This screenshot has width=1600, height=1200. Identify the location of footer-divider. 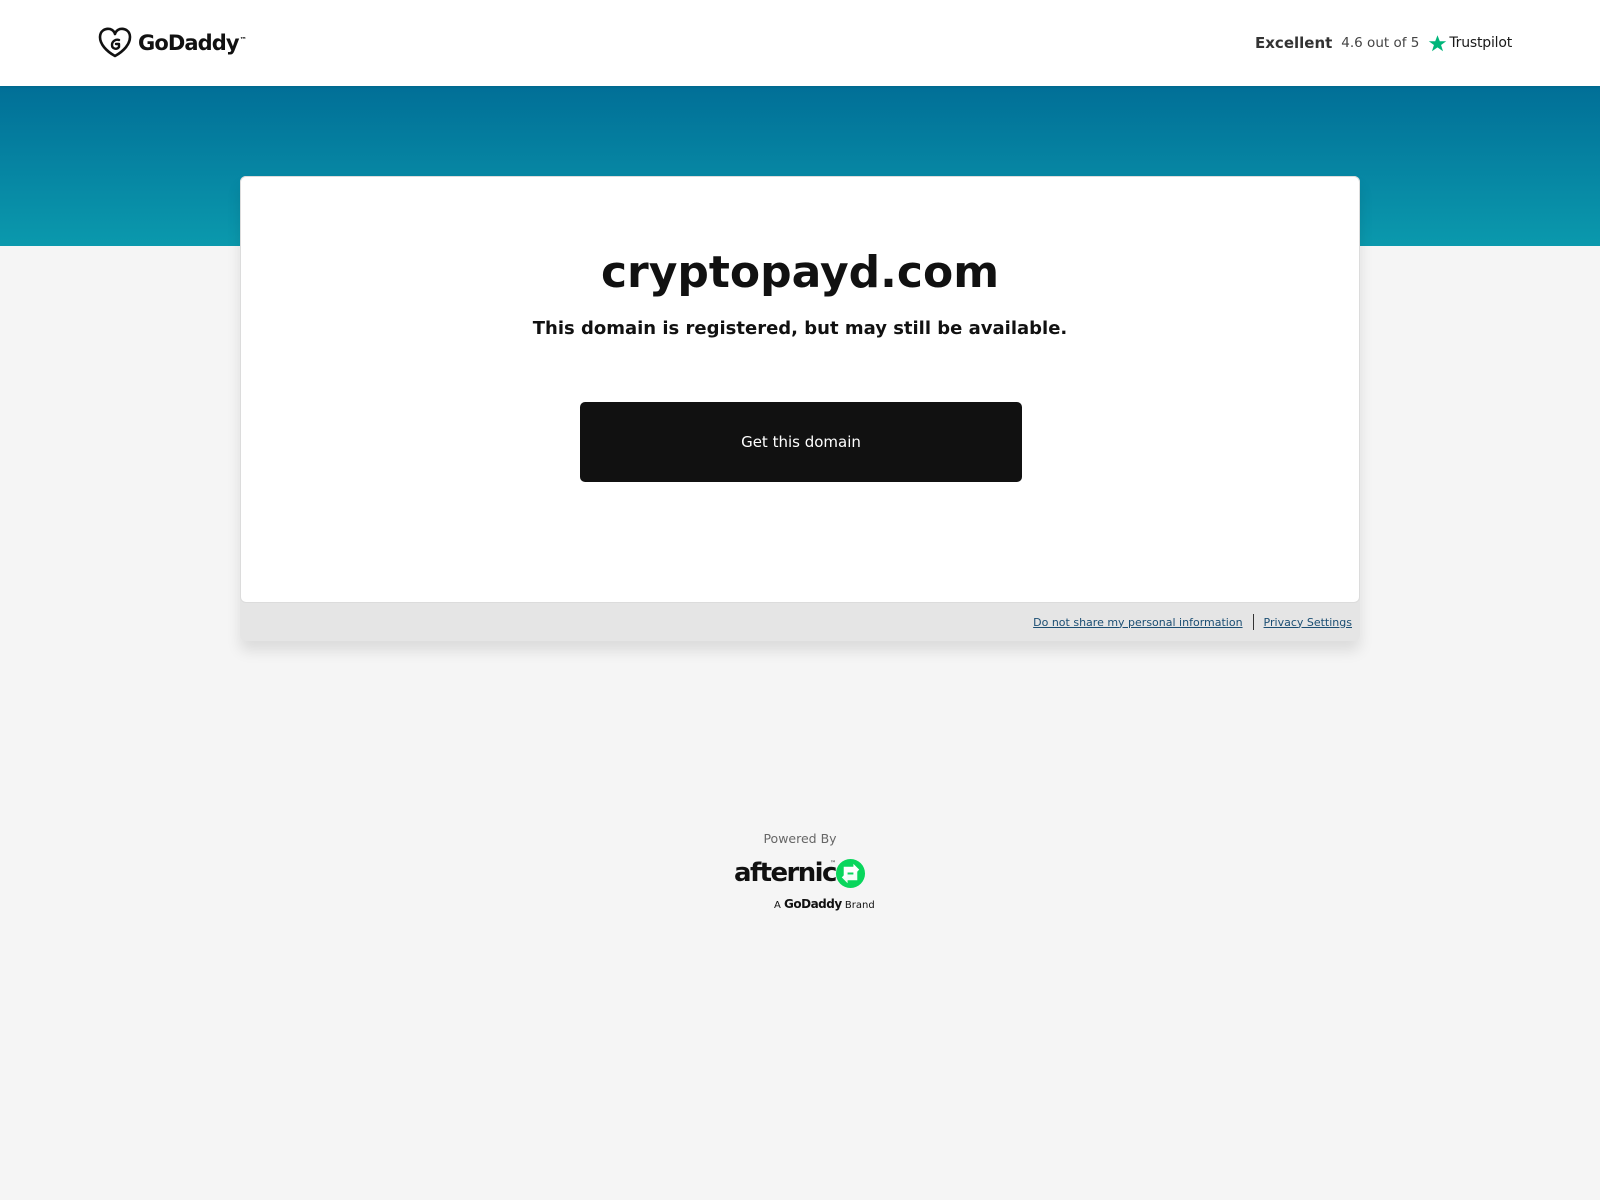
(1253, 622).